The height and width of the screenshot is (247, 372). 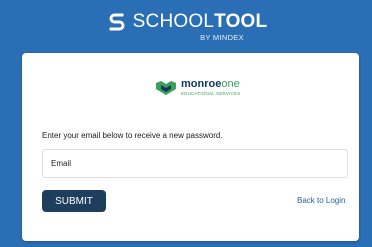 I want to click on partner-name: monroeone, so click(x=210, y=84).